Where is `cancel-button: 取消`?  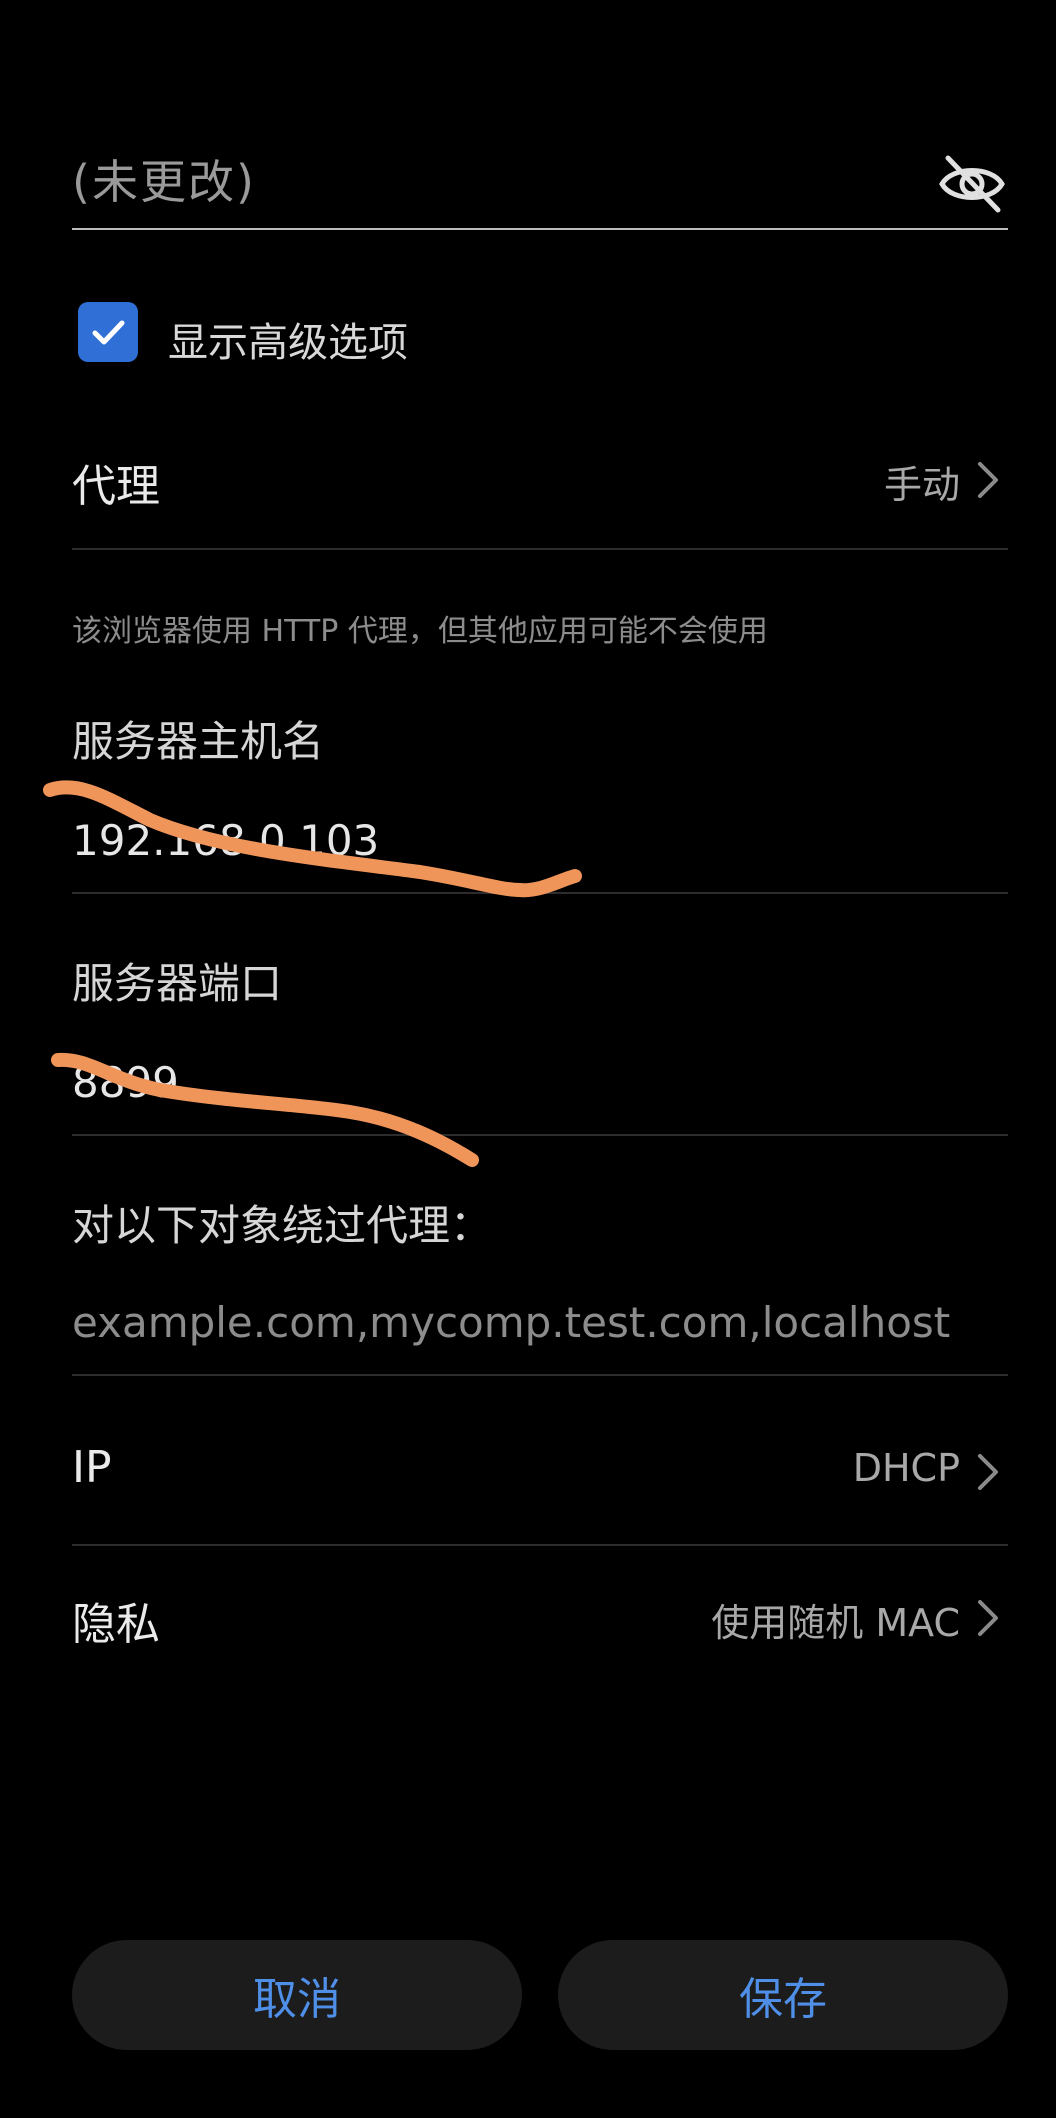 cancel-button: 取消 is located at coordinates (297, 1995).